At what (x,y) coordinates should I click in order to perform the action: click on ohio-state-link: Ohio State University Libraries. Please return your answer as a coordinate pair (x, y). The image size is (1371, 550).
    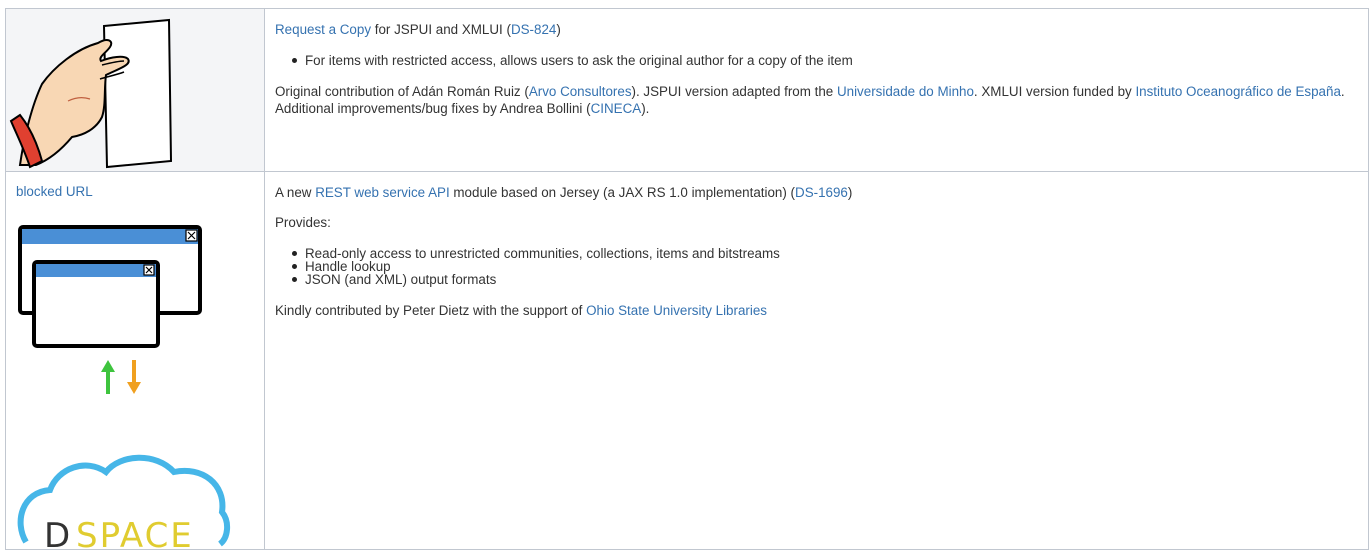
    Looking at the image, I should click on (676, 310).